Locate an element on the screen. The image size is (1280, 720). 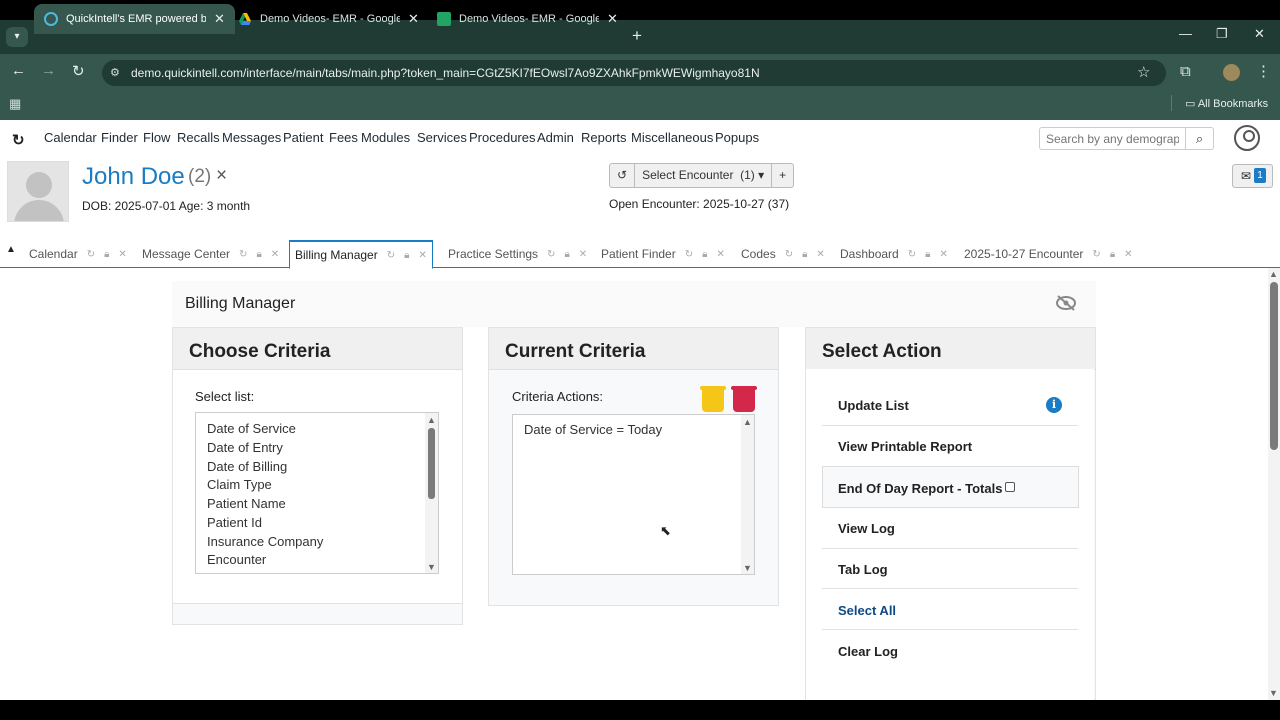
criteria-scrollbar is located at coordinates (747, 494).